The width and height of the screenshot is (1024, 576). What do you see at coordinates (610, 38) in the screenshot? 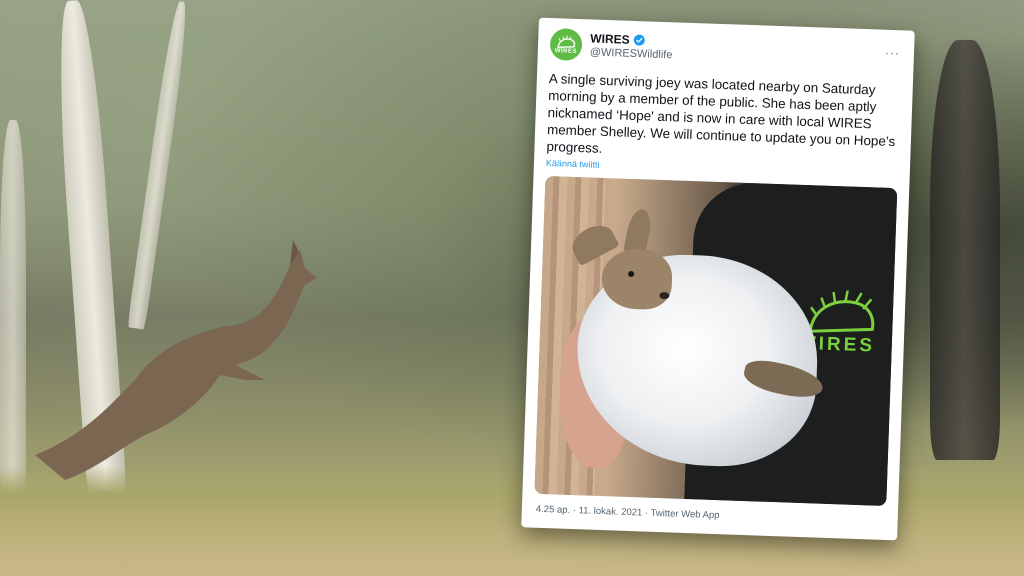
I see `author-name: WIRES` at bounding box center [610, 38].